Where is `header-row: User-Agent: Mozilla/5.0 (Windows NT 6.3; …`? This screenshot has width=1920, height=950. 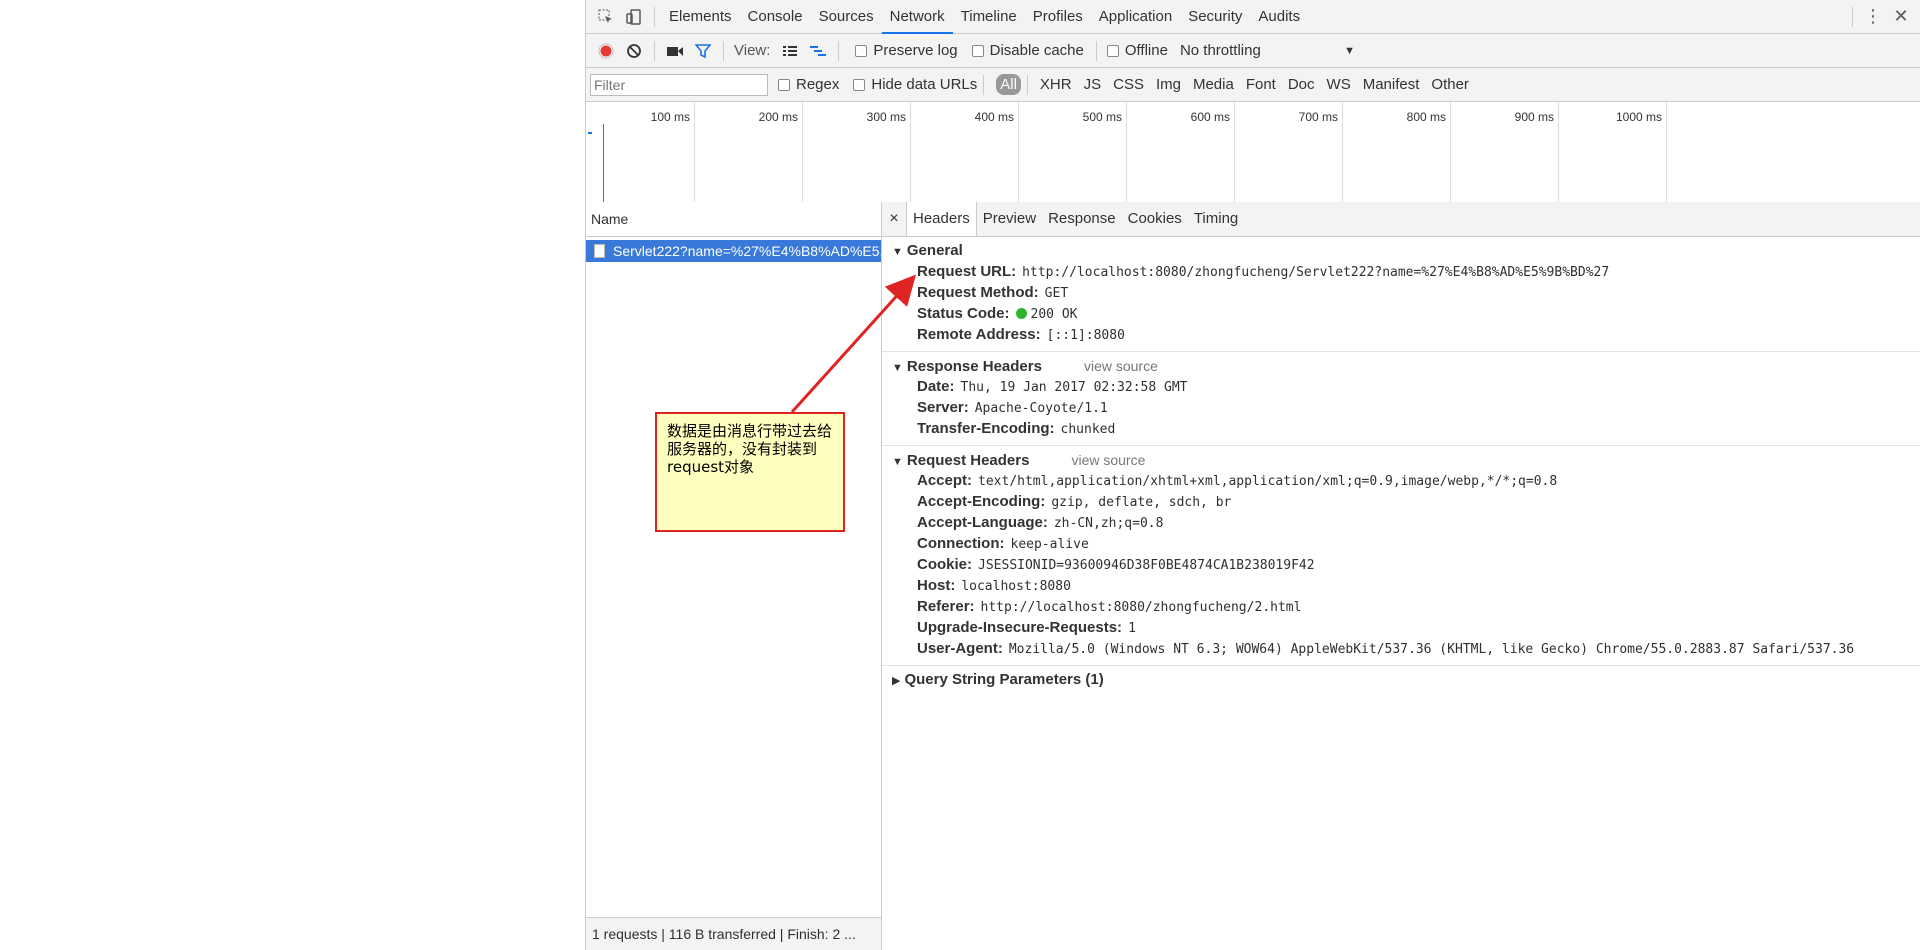 header-row: User-Agent: Mozilla/5.0 (Windows NT 6.3; … is located at coordinates (1401, 648).